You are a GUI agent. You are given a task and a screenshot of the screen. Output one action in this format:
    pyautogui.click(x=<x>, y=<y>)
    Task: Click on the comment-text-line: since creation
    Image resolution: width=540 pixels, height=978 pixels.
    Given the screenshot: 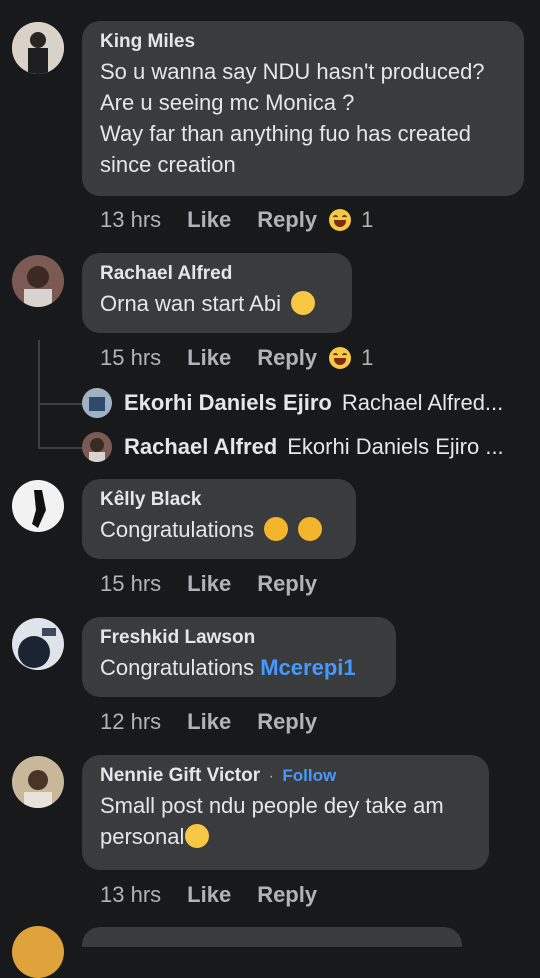 What is the action you would take?
    pyautogui.click(x=168, y=164)
    